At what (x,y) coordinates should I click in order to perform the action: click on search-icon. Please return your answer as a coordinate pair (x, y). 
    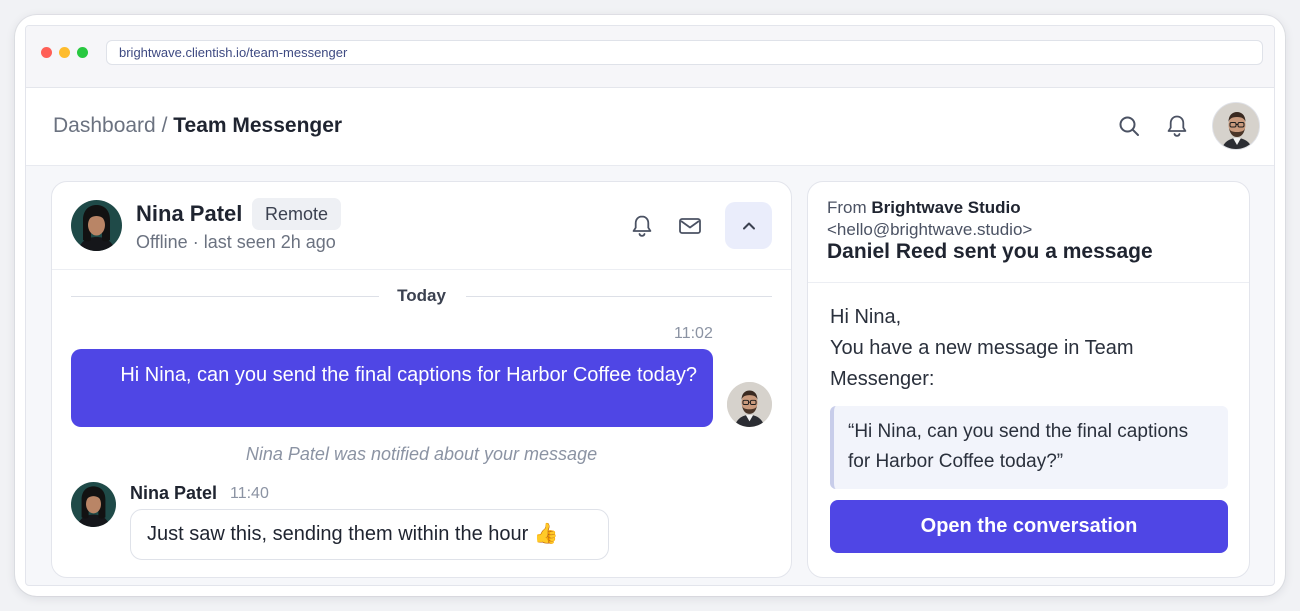
    Looking at the image, I should click on (1129, 126).